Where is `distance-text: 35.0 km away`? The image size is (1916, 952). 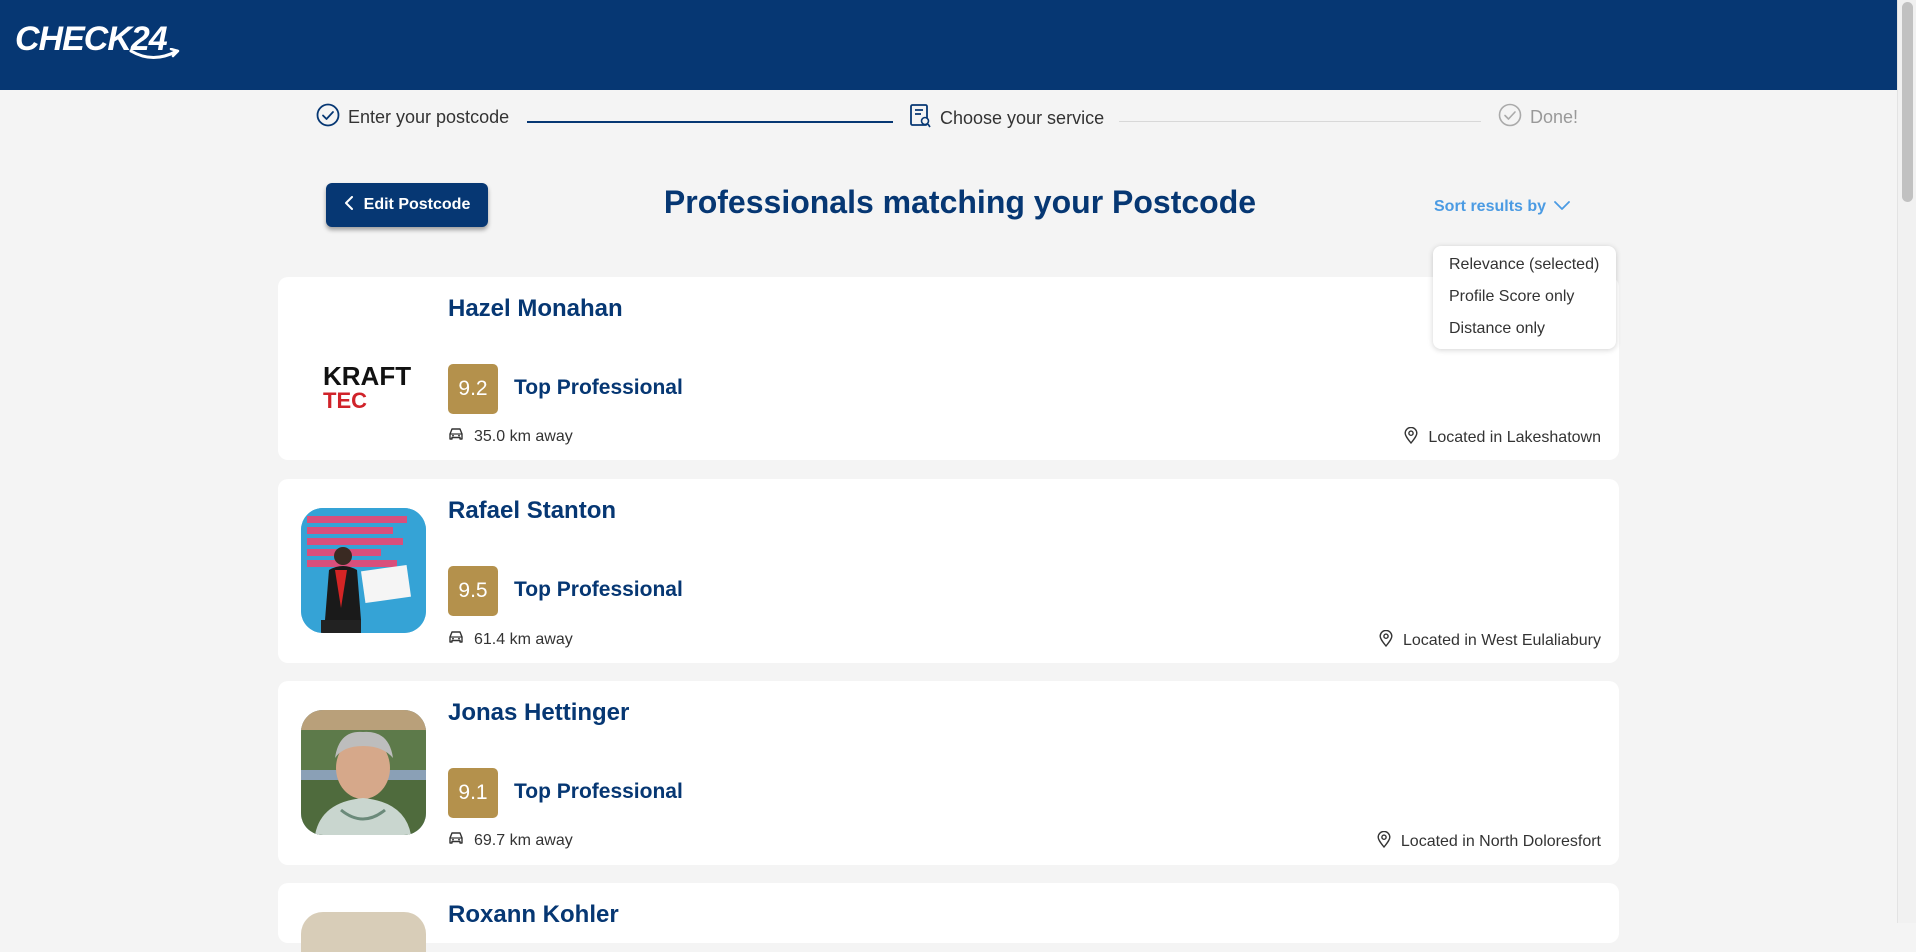 distance-text: 35.0 km away is located at coordinates (523, 436).